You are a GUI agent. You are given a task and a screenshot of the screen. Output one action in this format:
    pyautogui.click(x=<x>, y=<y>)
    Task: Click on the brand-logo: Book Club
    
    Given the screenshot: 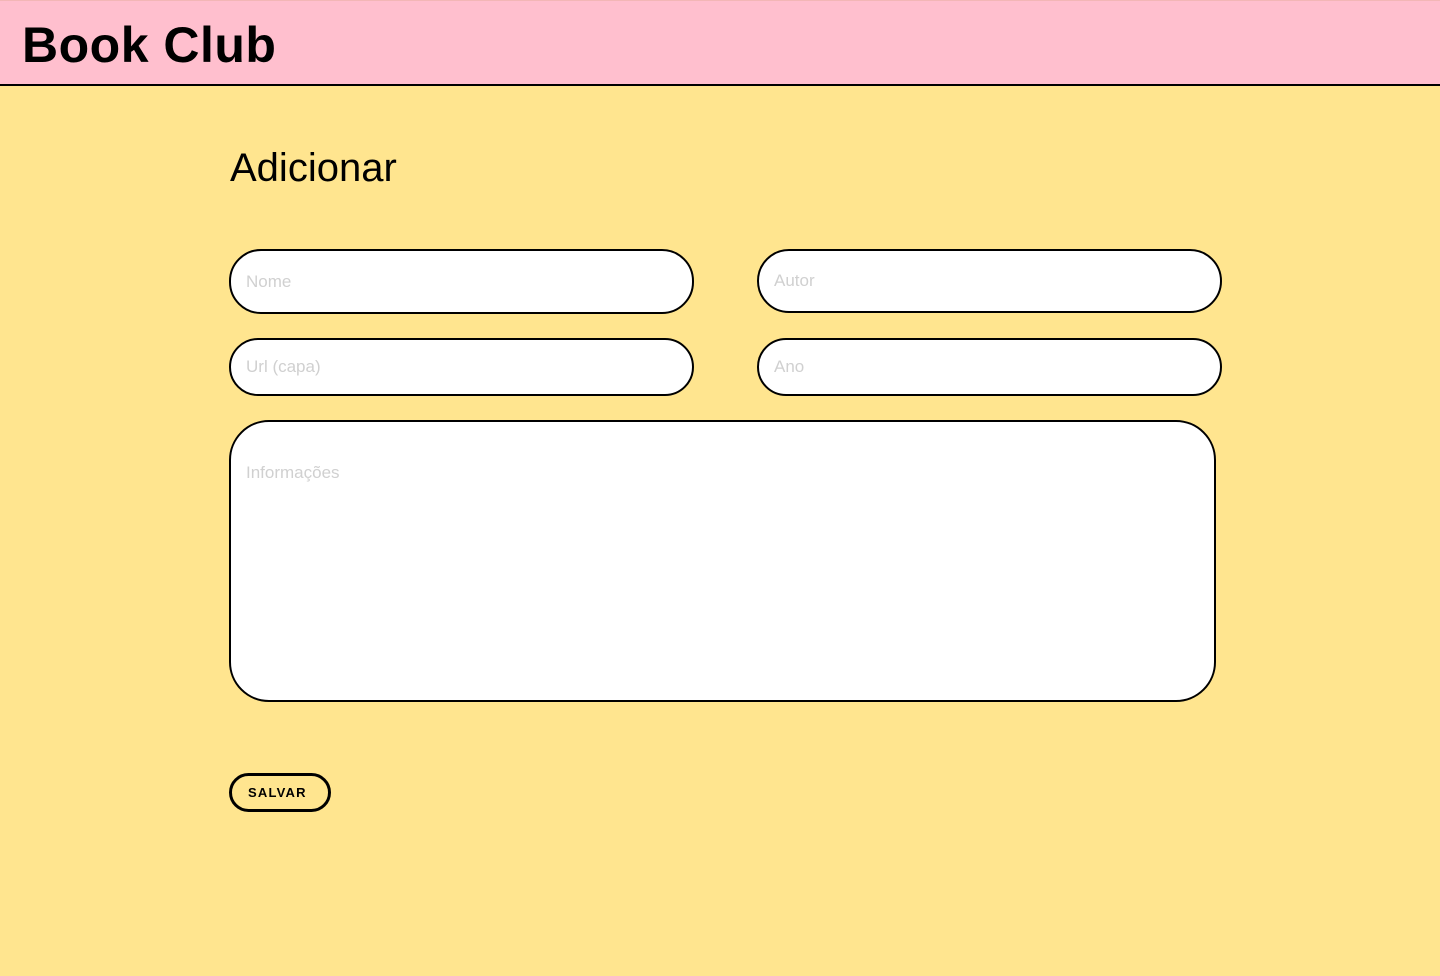 What is the action you would take?
    pyautogui.click(x=149, y=45)
    